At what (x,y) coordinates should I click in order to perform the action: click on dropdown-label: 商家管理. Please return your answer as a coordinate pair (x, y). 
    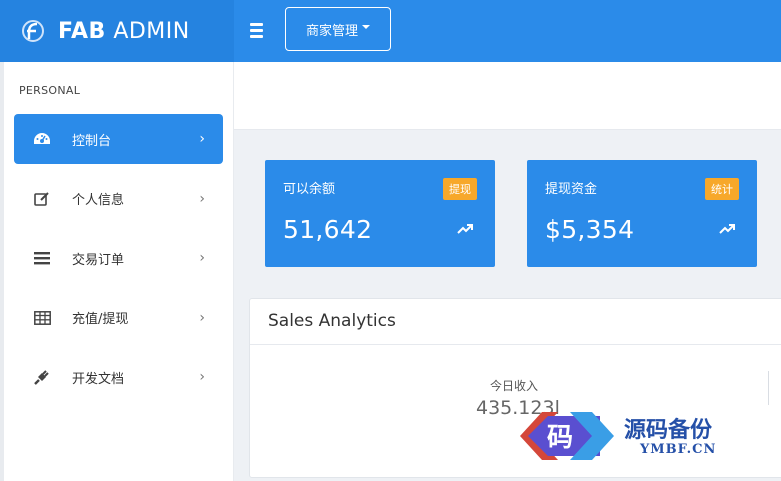
    Looking at the image, I should click on (331, 31).